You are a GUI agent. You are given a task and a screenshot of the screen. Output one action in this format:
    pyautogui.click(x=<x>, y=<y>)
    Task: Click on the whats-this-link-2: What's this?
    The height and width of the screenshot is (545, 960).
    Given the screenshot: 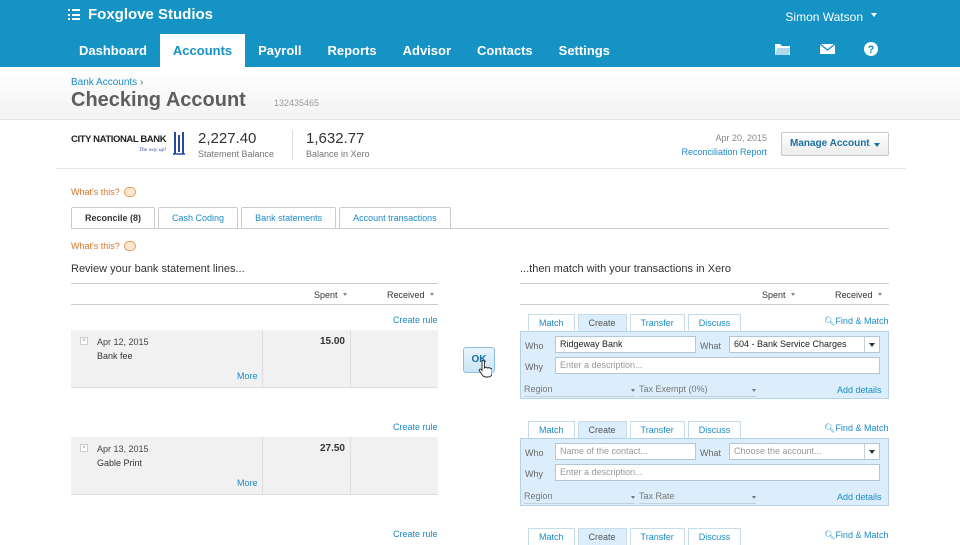 What is the action you would take?
    pyautogui.click(x=103, y=246)
    